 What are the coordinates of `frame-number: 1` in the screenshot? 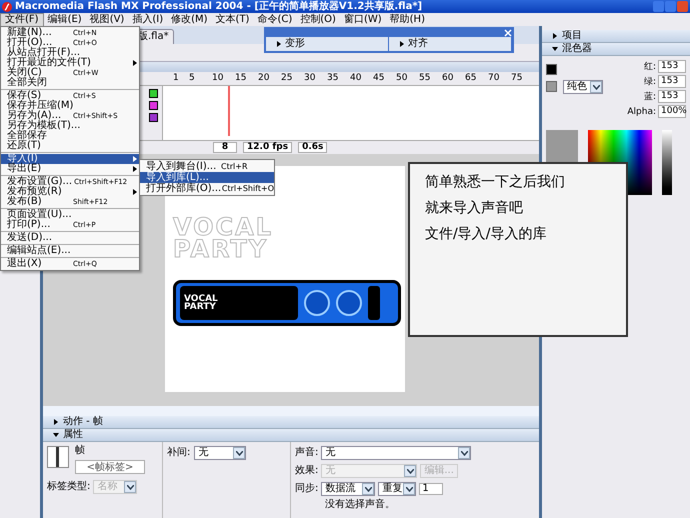 It's located at (176, 78).